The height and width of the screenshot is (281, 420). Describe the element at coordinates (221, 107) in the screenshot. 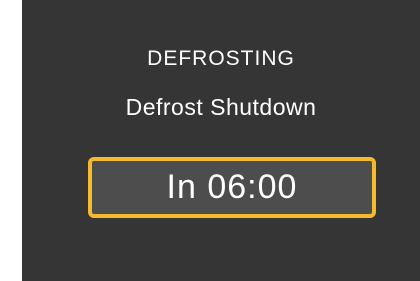

I see `mode-label: Defrost Shutdown` at that location.